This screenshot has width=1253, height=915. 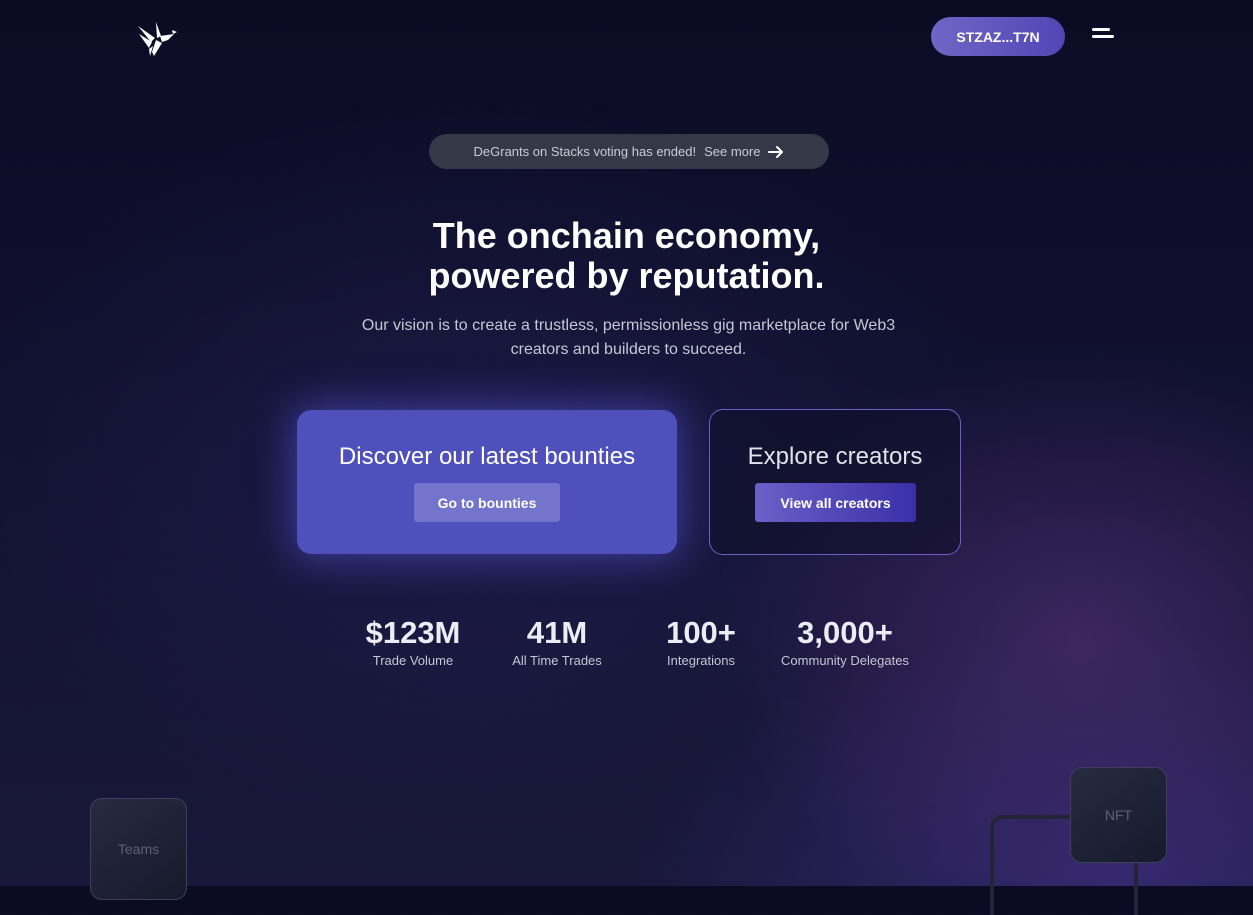 I want to click on nft-tile-label: NFT, so click(x=1118, y=815).